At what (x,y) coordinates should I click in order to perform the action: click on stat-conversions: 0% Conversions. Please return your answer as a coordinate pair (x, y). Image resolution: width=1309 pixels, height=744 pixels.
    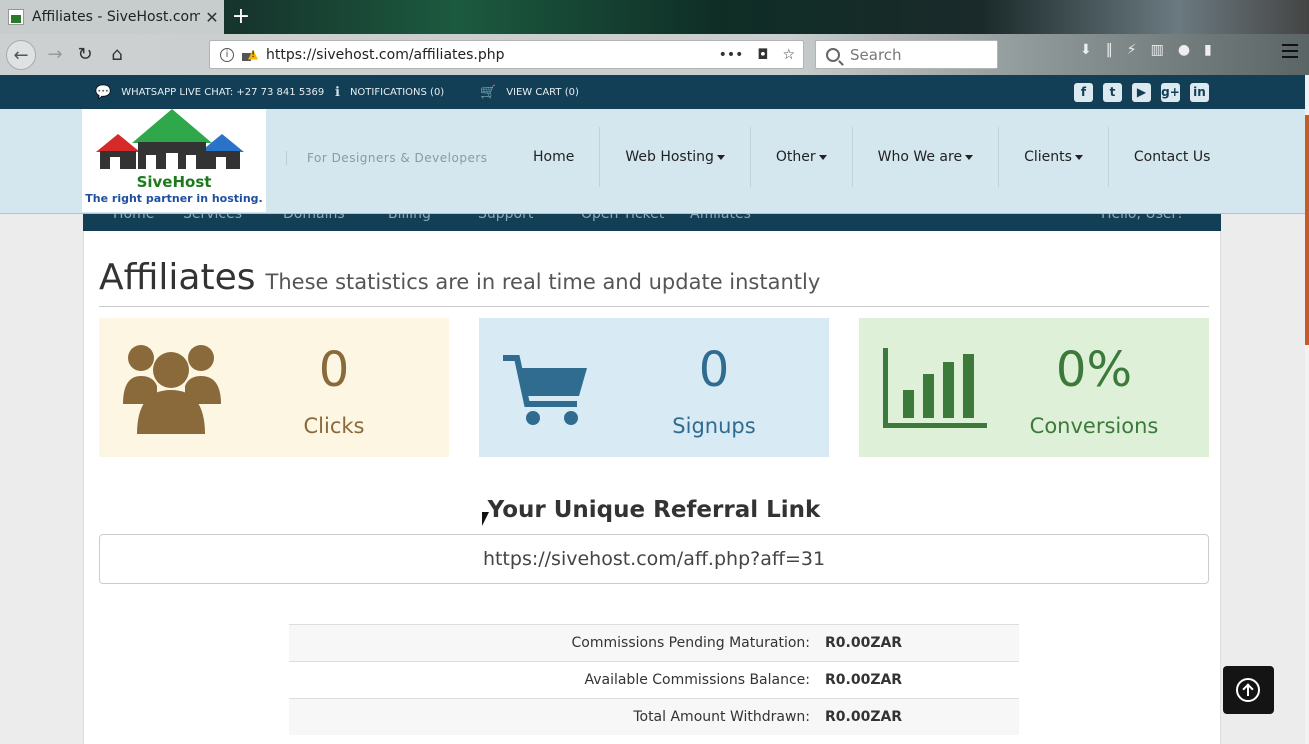
    Looking at the image, I should click on (1034, 387).